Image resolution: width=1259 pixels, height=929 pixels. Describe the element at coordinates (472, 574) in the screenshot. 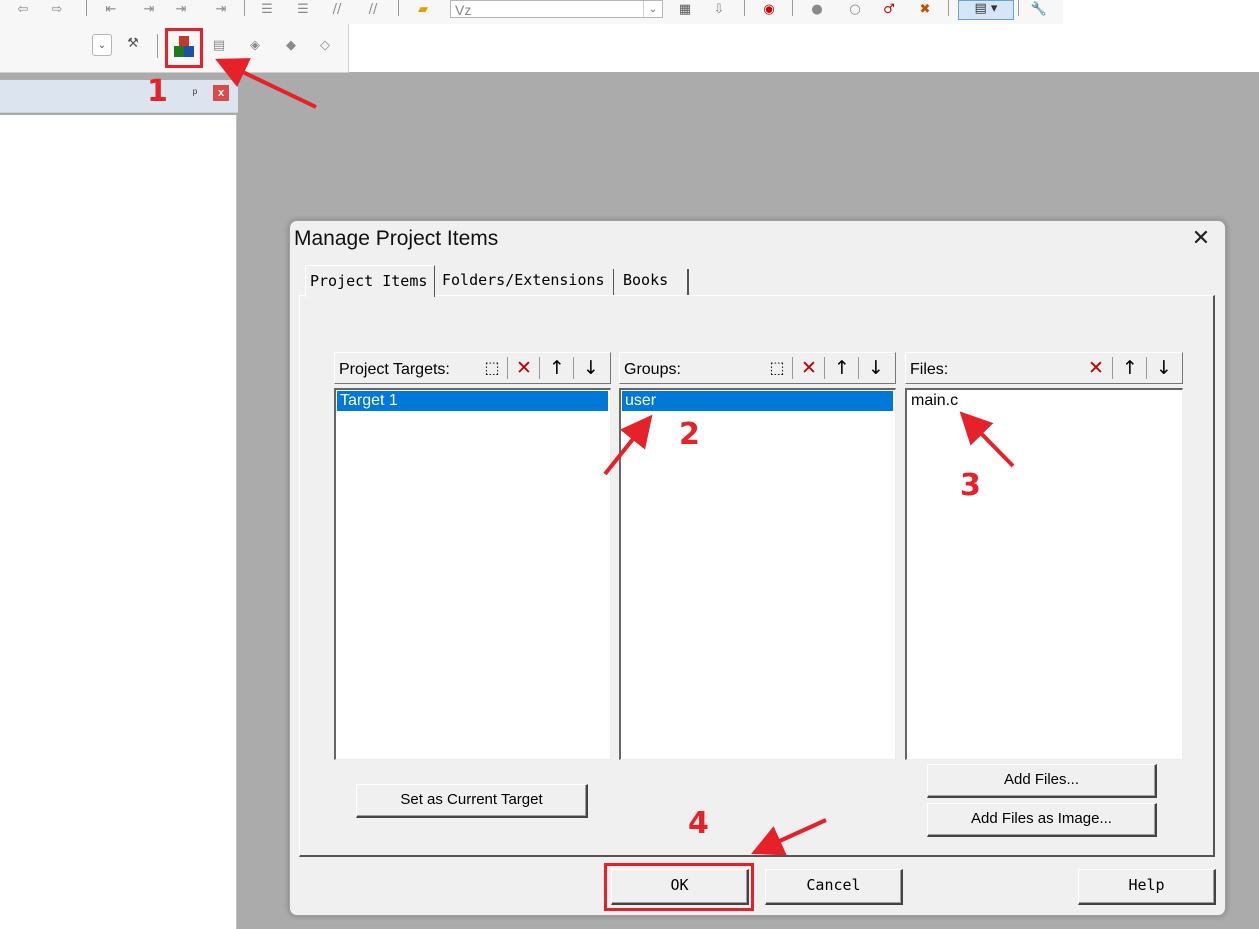

I see `project-targets-list: Target 1` at that location.